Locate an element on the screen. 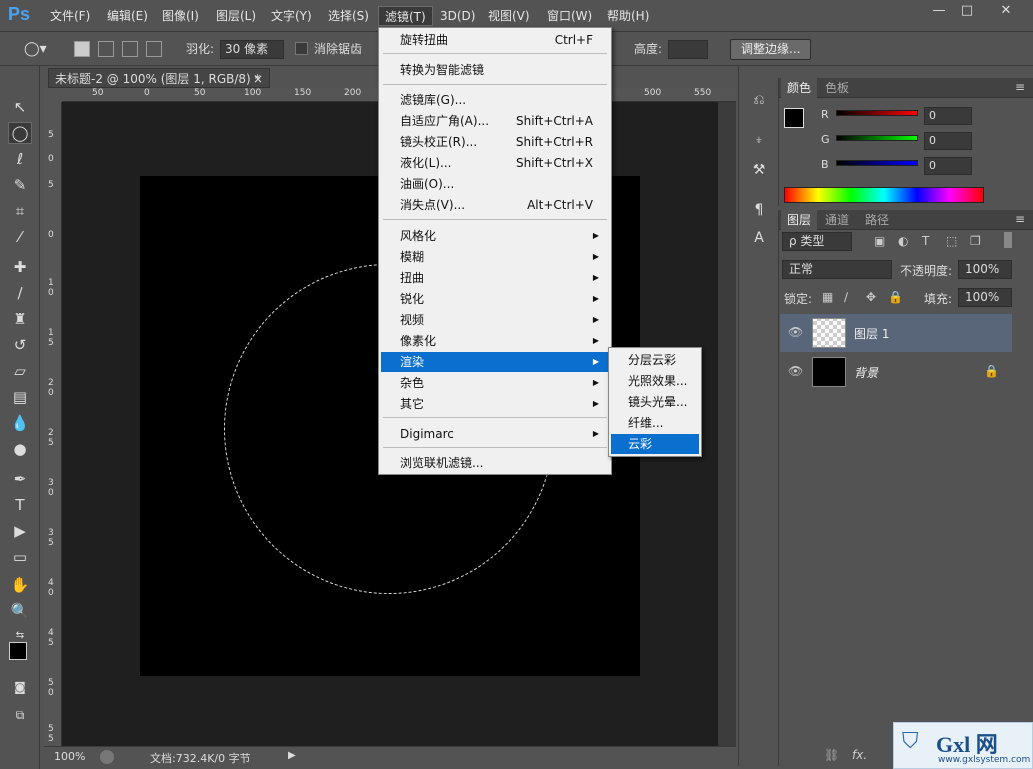 The width and height of the screenshot is (1033, 769). document-tab: 未标题-2 @ 100% (图层 1, RGB/8) * × is located at coordinates (159, 78).